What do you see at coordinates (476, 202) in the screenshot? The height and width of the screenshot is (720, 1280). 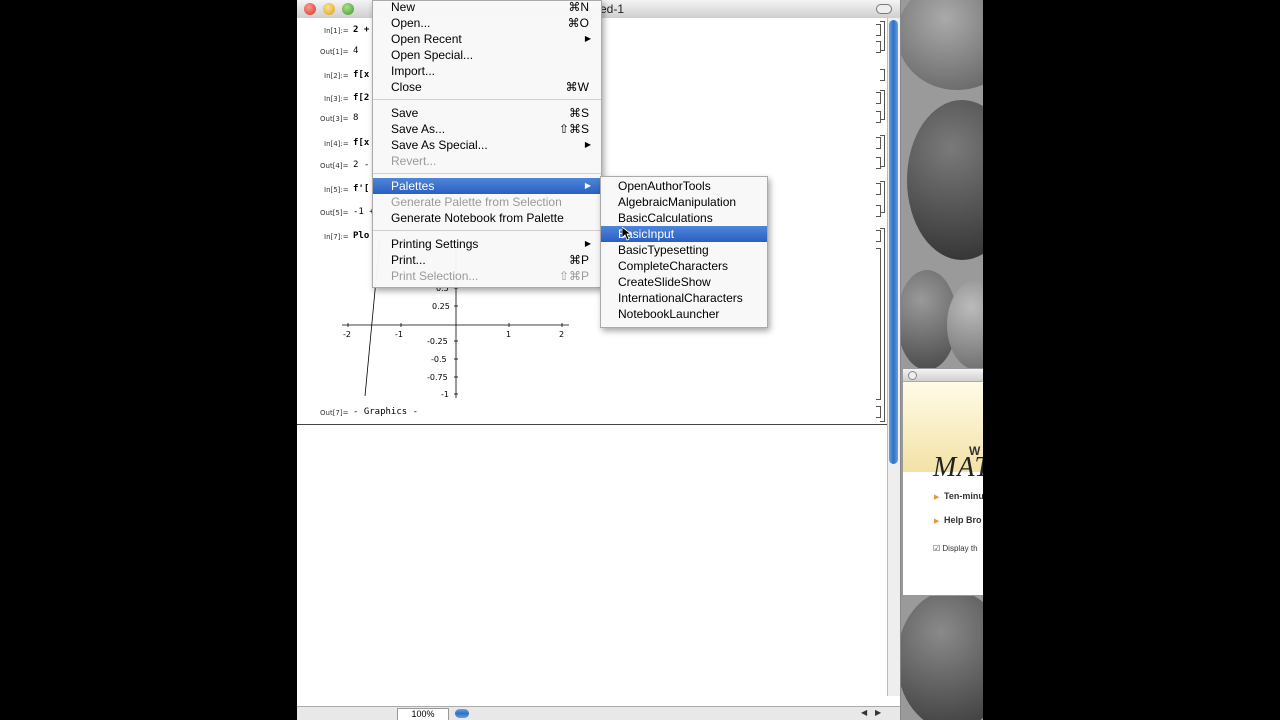 I see `menu-item-generate-palette: Generate Palette from Selection` at bounding box center [476, 202].